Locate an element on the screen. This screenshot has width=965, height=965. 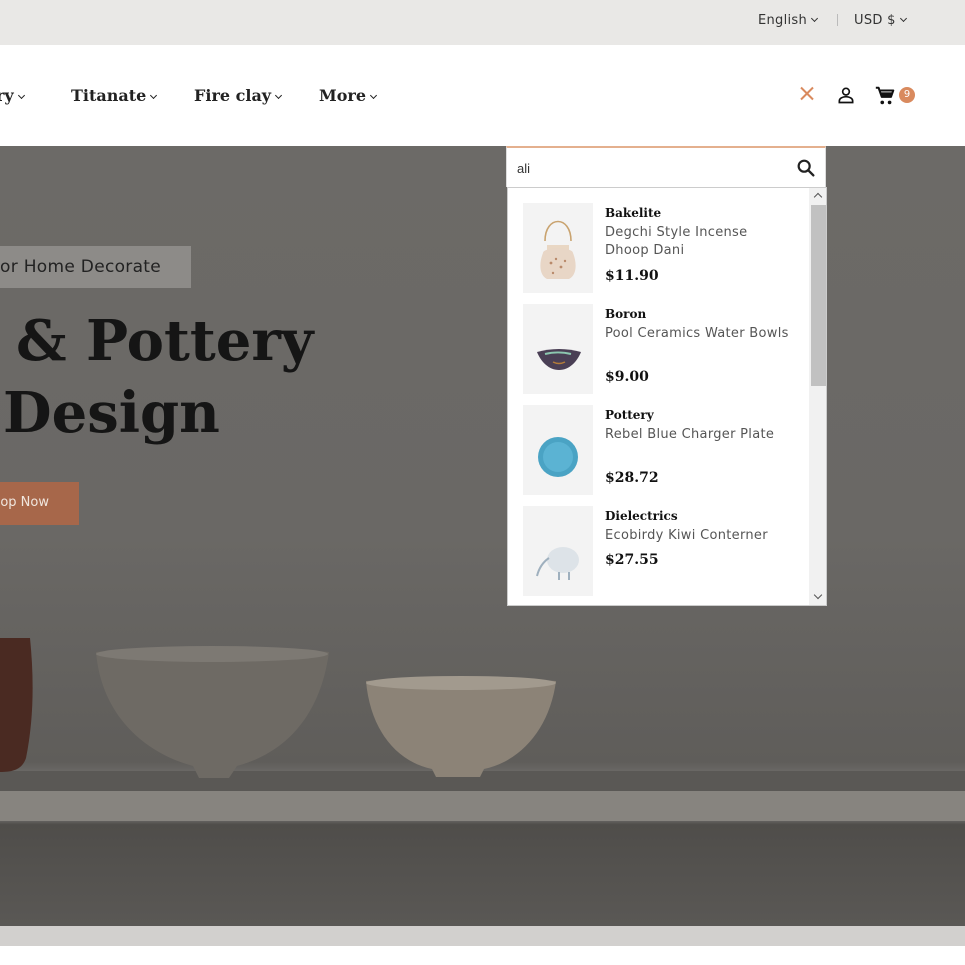
lantern-image is located at coordinates (558, 249).